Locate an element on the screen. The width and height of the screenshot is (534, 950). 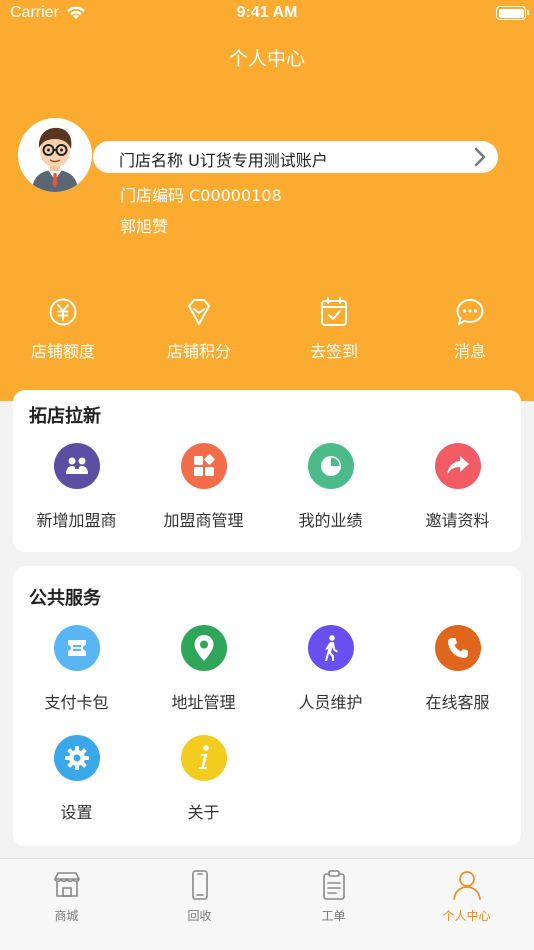
gem-icon is located at coordinates (199, 312).